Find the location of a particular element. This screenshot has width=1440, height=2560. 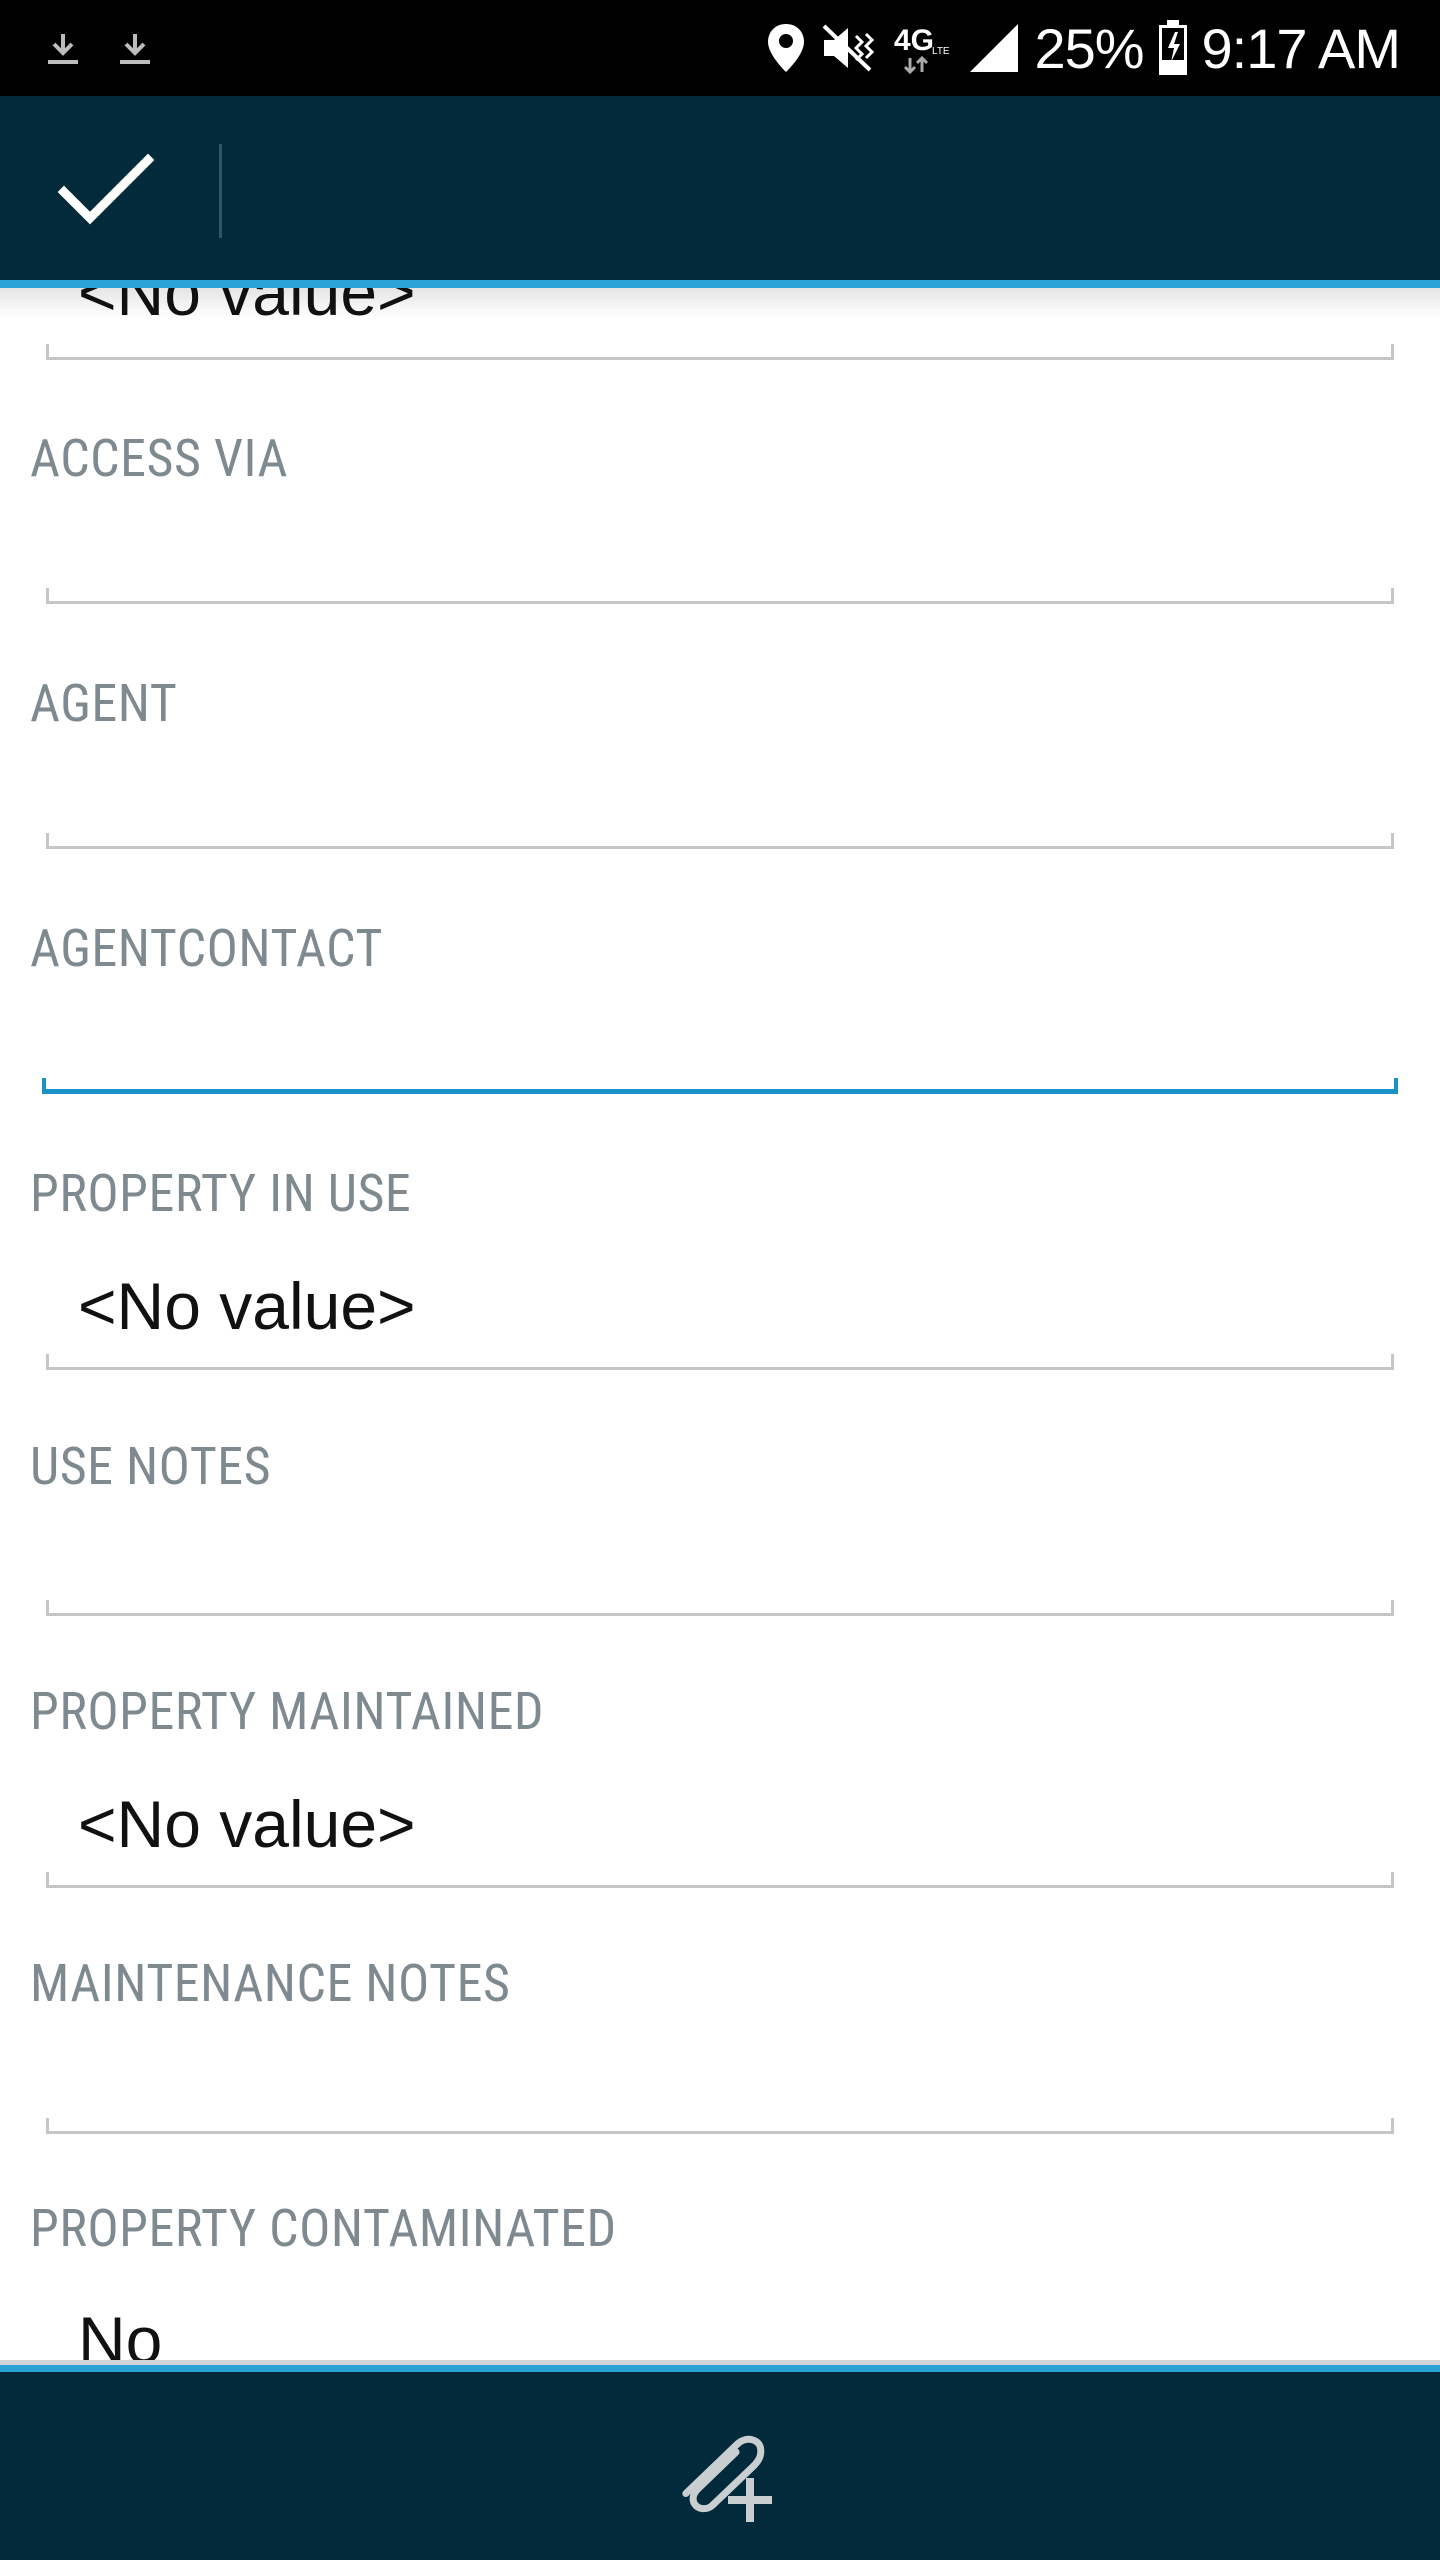

action-toolbar is located at coordinates (720, 188).